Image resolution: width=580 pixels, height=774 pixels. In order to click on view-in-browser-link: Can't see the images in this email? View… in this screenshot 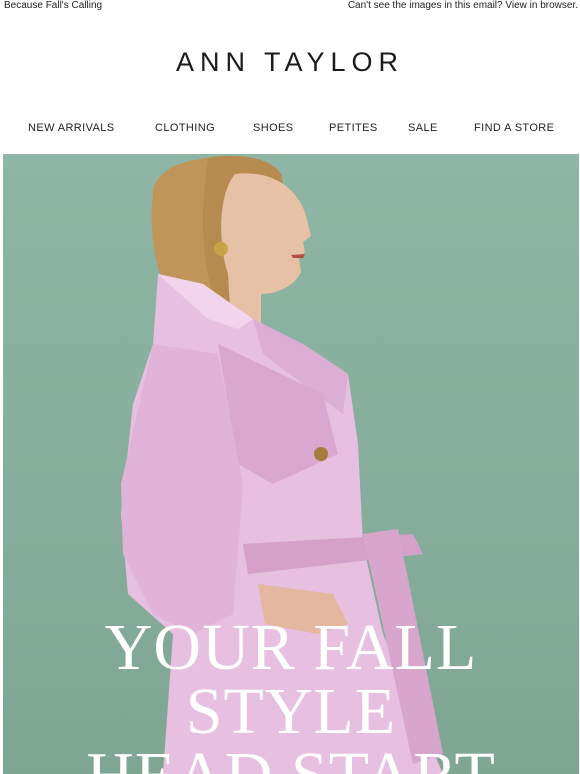, I will do `click(463, 6)`.